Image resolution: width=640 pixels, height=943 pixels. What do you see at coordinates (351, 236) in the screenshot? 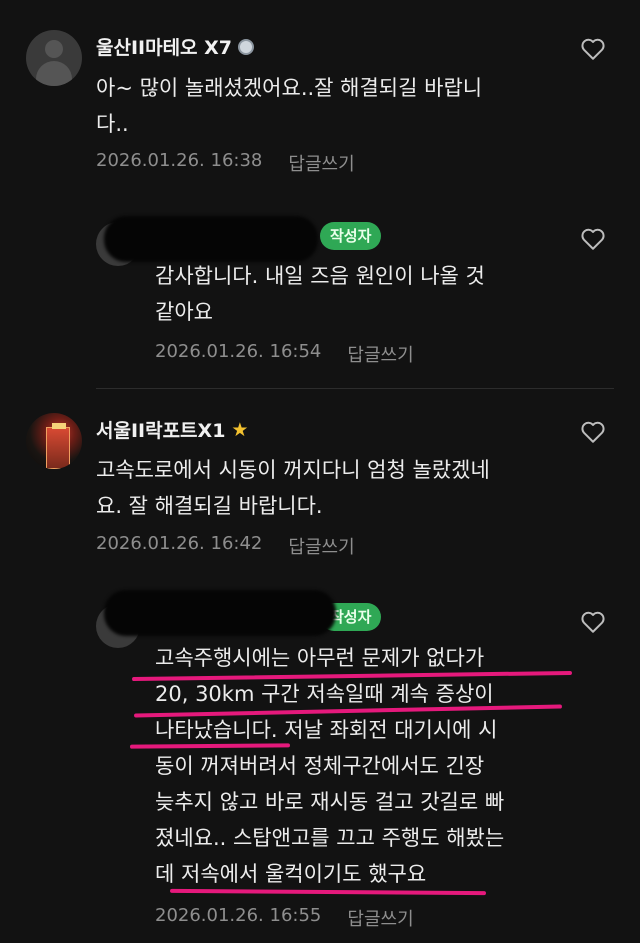
I see `author-badge: 작성자` at bounding box center [351, 236].